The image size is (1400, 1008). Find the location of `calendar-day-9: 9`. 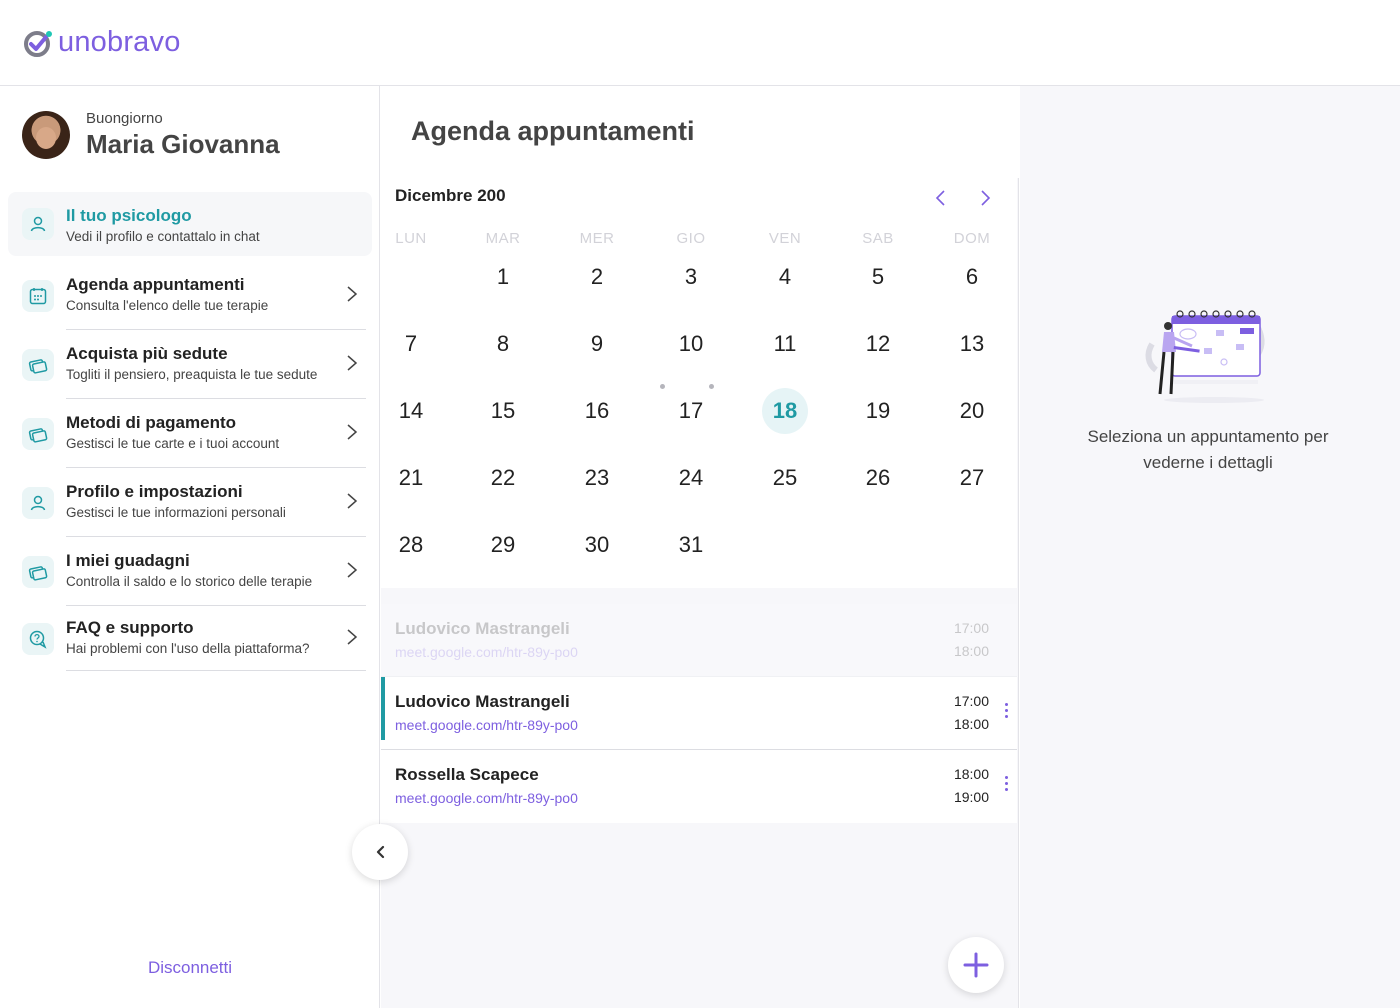

calendar-day-9: 9 is located at coordinates (597, 344).